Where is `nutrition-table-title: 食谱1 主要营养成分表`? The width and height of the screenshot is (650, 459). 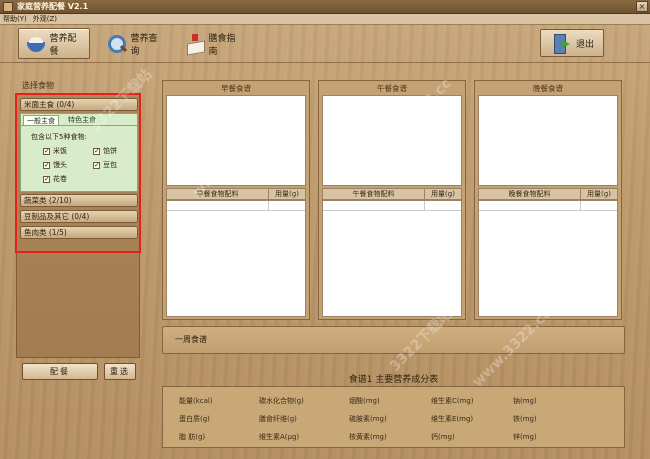
nutrition-table-title: 食谱1 主要营养成分表 is located at coordinates (393, 380).